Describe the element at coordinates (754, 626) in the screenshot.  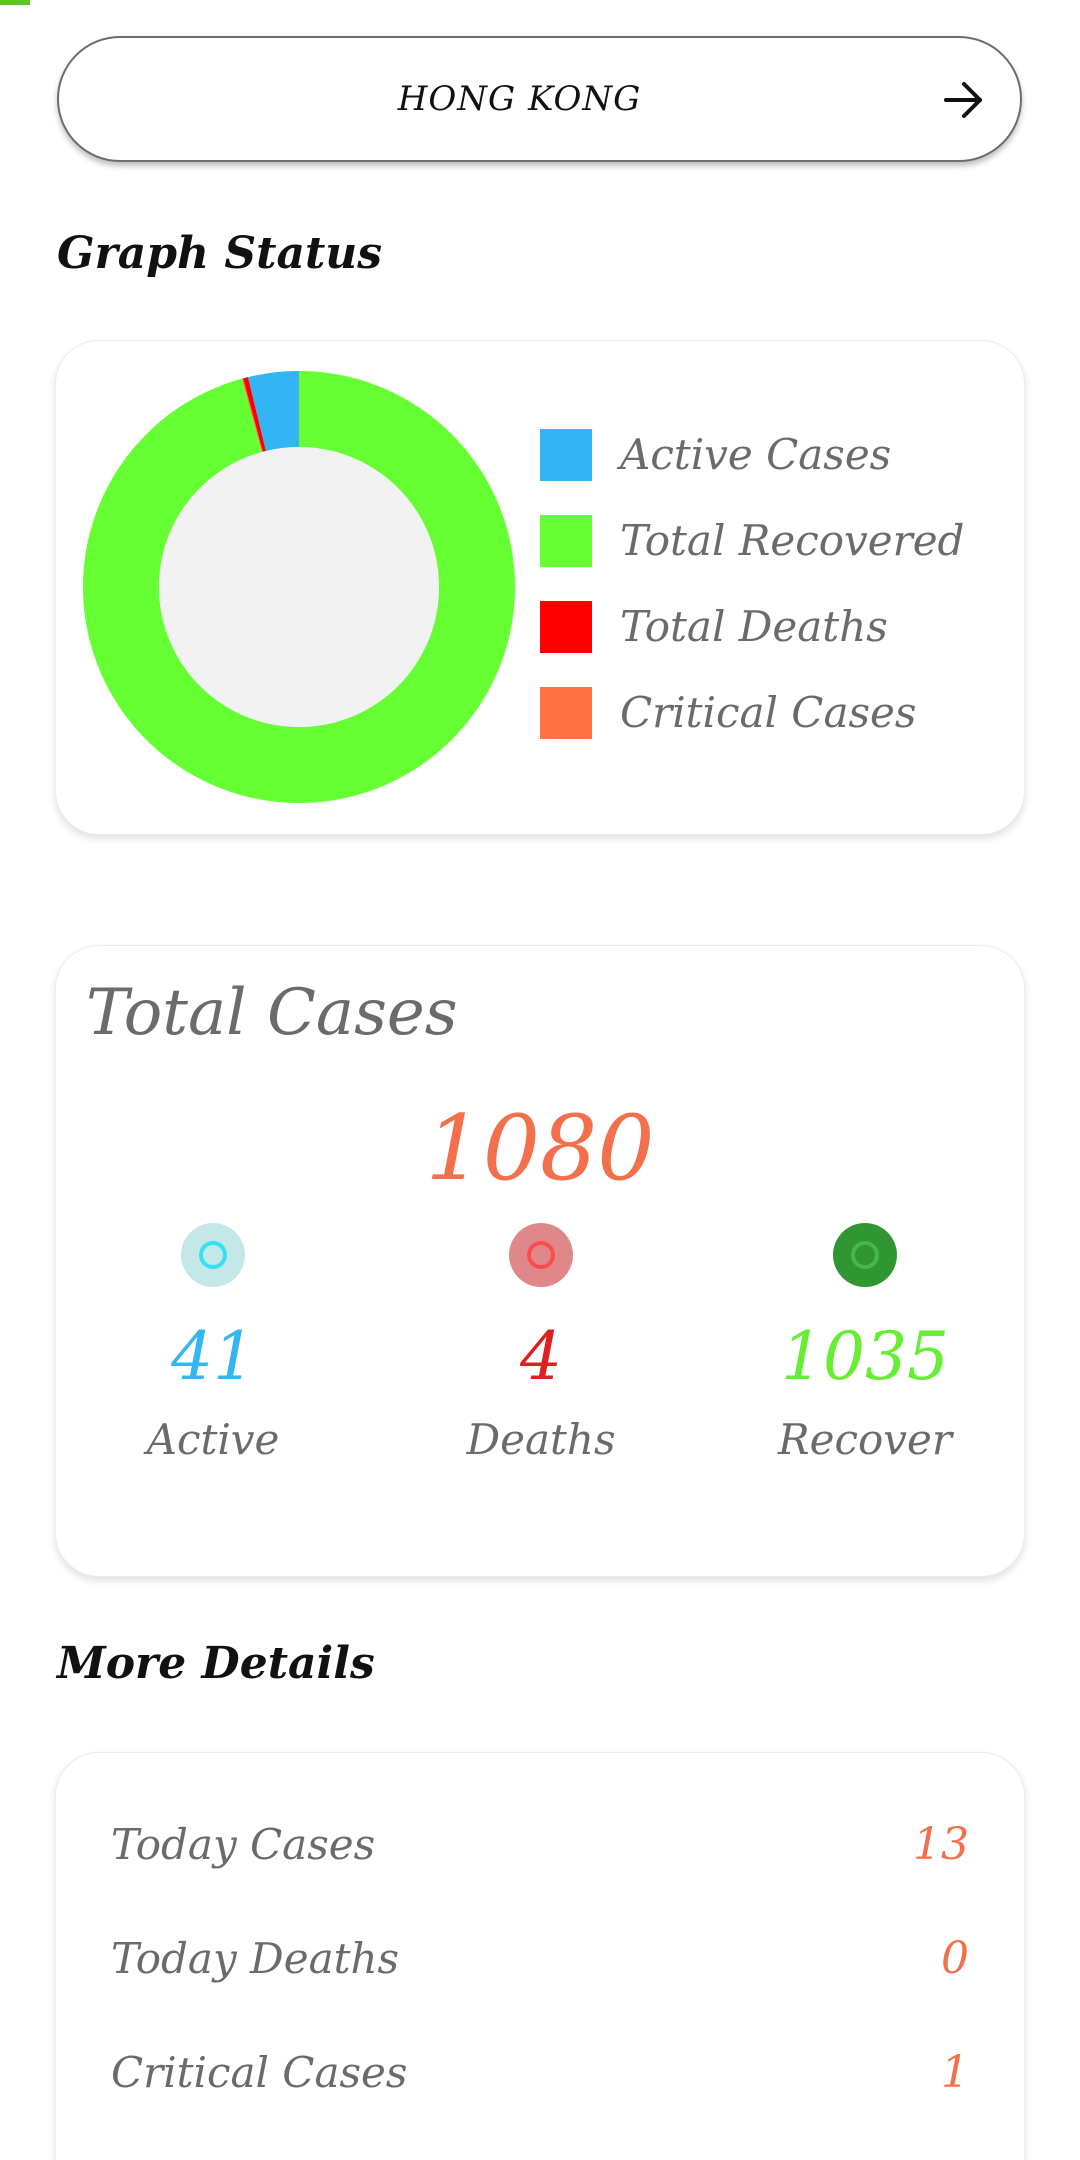
I see `legend-label-deaths: Total Deaths` at that location.